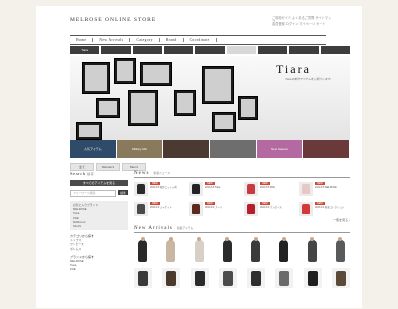  Describe the element at coordinates (99, 226) in the screenshot. I see `sidebar-link: SILAS` at that location.